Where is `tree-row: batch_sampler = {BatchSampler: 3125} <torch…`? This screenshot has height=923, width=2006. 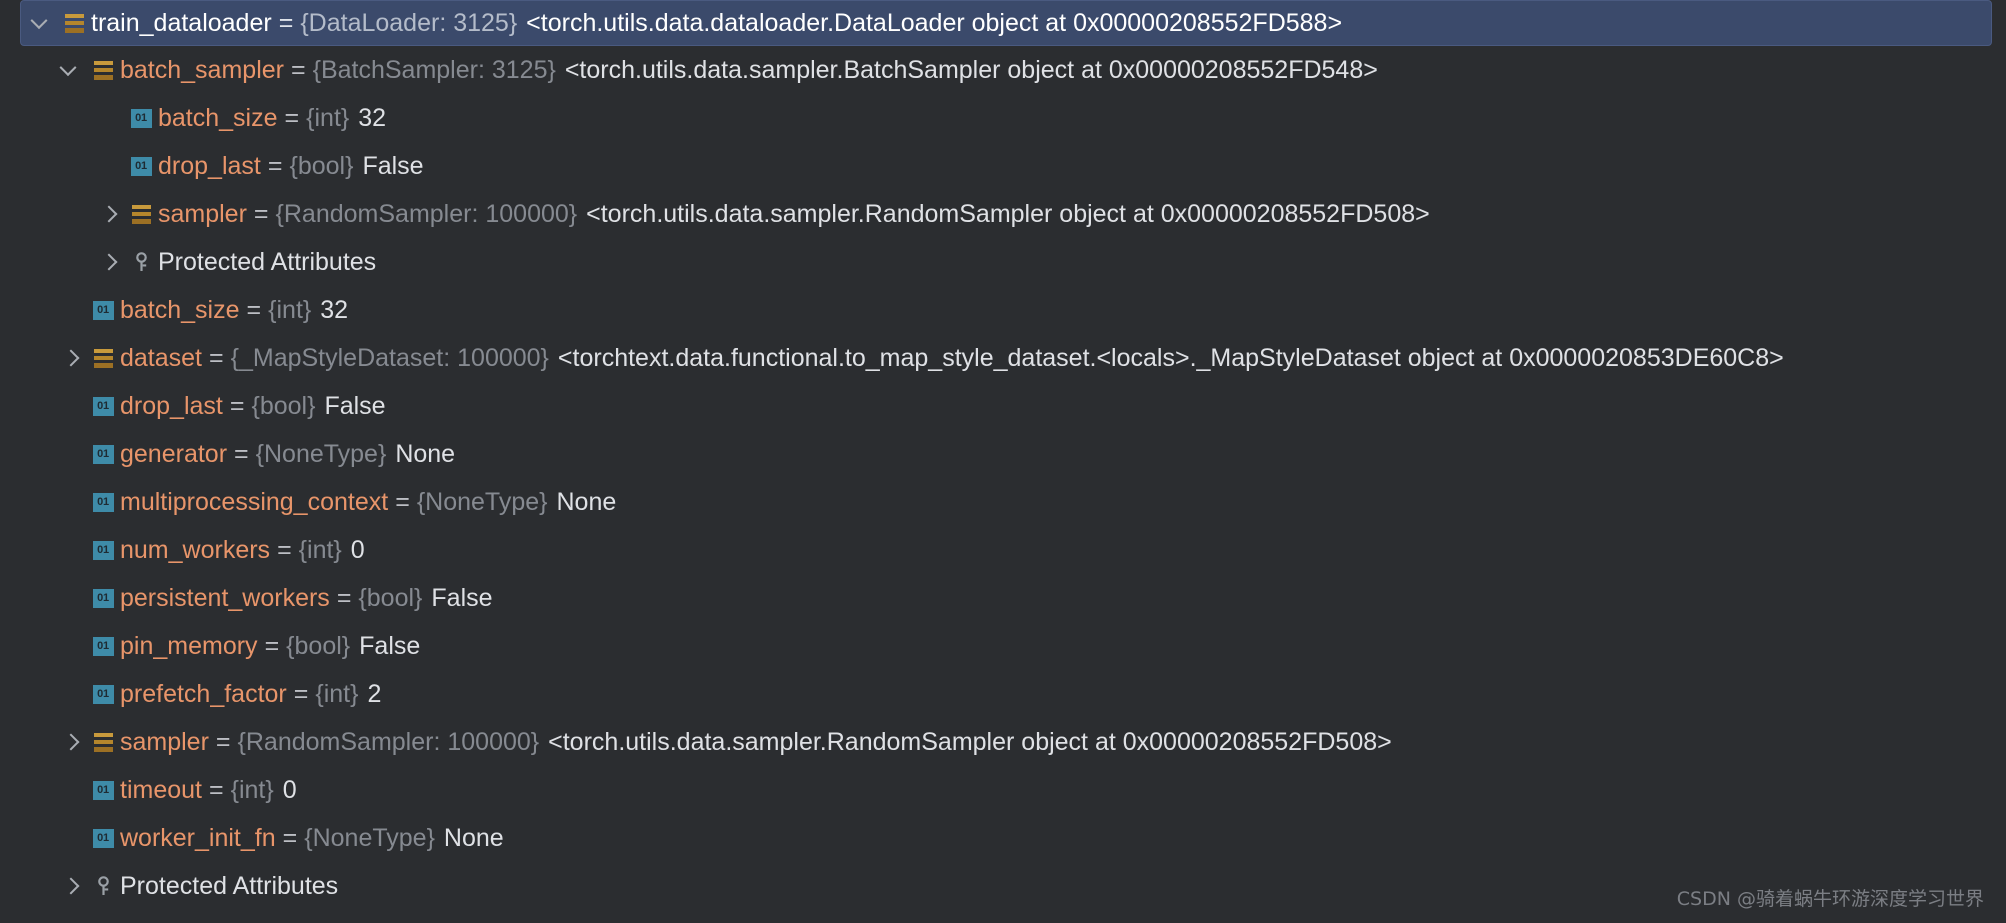
tree-row: batch_sampler = {BatchSampler: 3125} <torch… is located at coordinates (1003, 70).